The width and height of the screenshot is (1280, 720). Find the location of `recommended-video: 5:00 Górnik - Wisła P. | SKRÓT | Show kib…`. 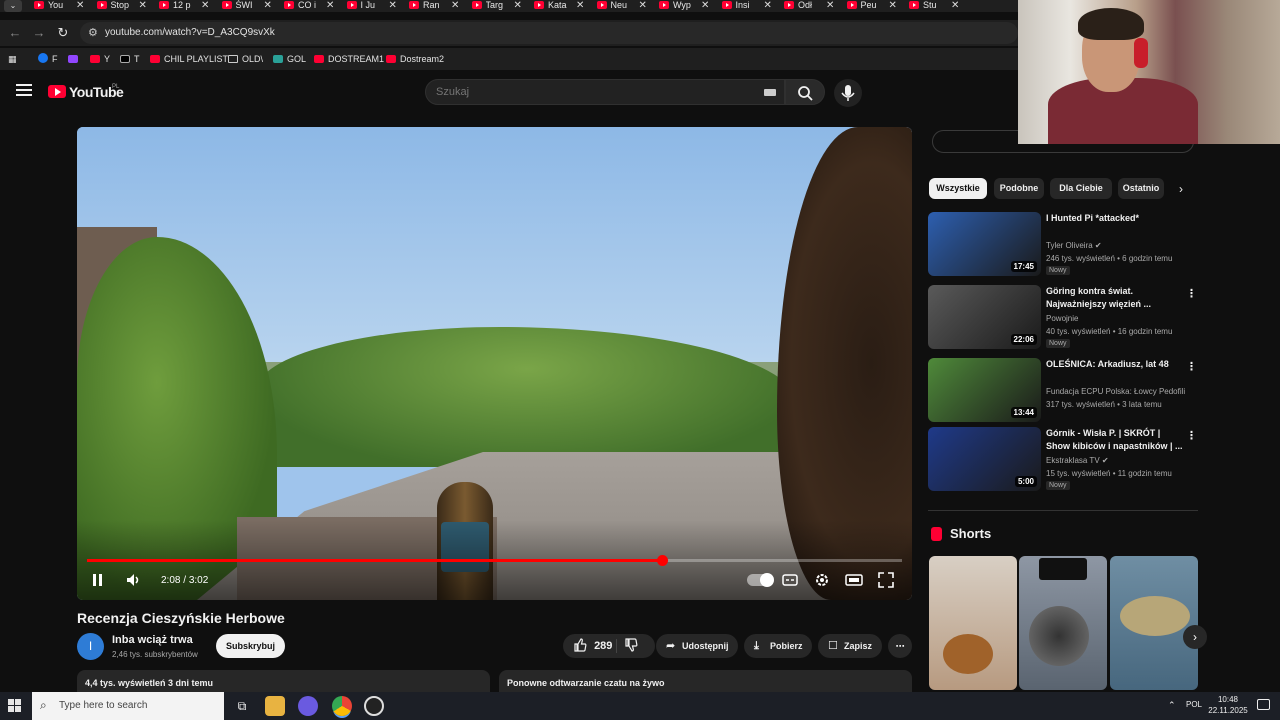

recommended-video: 5:00 Górnik - Wisła P. | SKRÓT | Show kib… is located at coordinates (1063, 459).